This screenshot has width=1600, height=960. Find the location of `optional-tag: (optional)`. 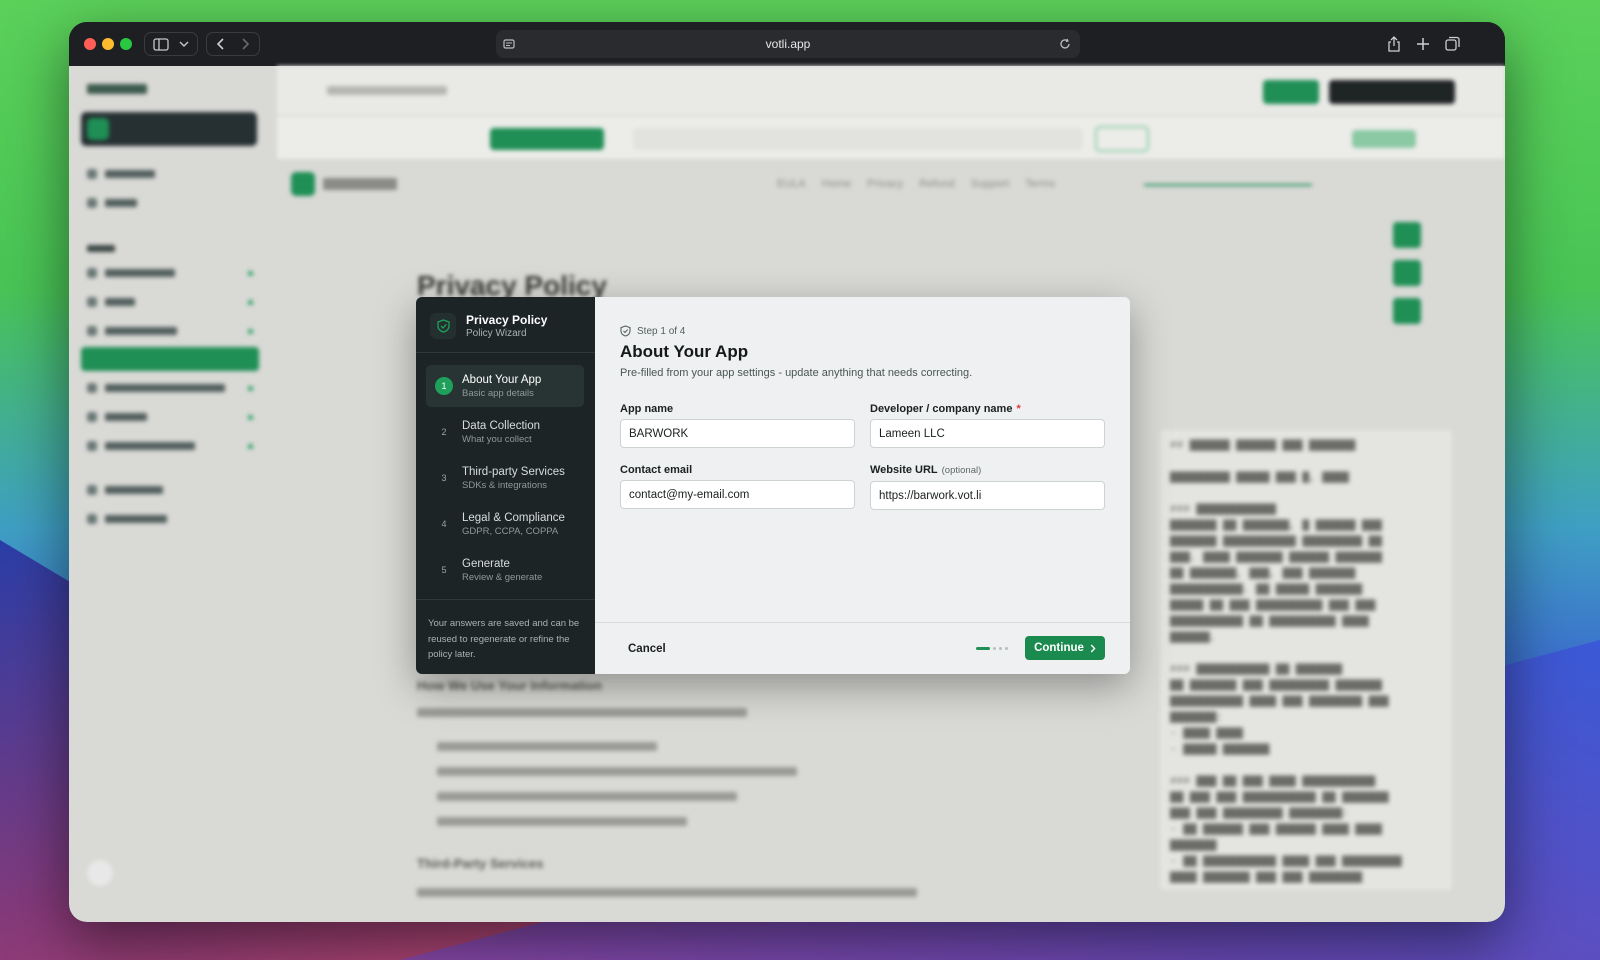

optional-tag: (optional) is located at coordinates (961, 470).